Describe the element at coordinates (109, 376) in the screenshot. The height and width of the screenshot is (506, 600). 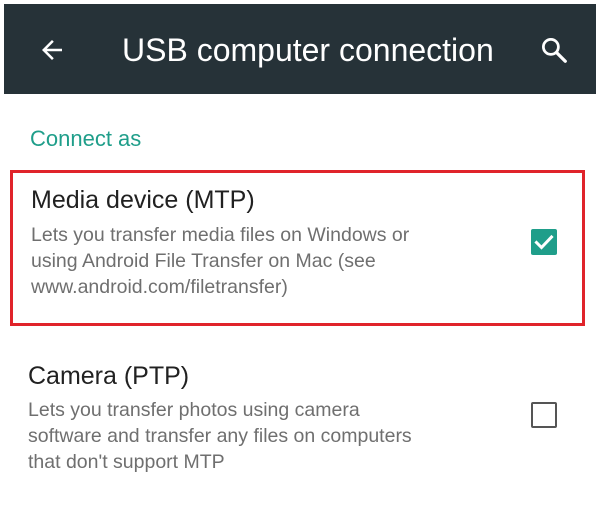
I see `option-title: Camera (PTP)` at that location.